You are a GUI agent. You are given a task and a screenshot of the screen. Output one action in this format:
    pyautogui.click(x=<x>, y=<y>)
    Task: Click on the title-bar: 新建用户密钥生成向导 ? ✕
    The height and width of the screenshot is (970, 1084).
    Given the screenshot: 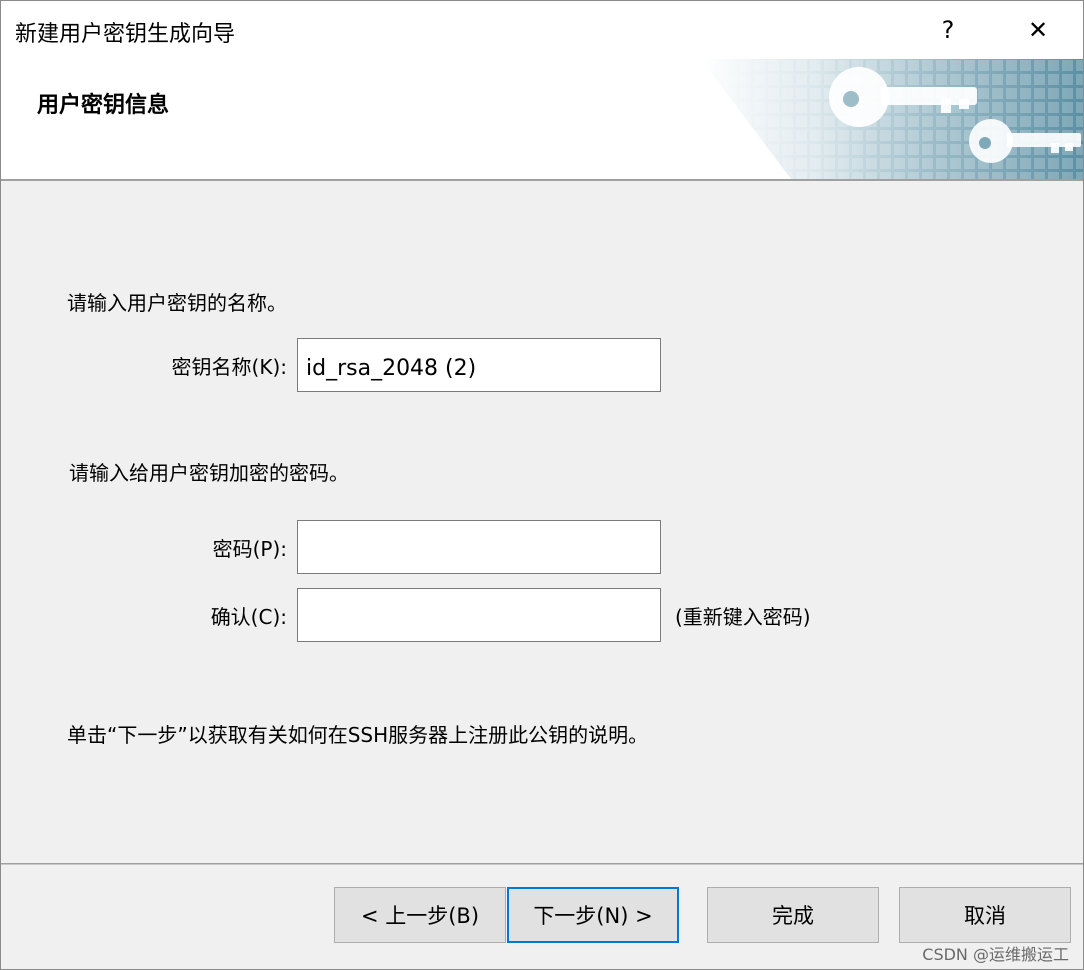 What is the action you would take?
    pyautogui.click(x=542, y=30)
    